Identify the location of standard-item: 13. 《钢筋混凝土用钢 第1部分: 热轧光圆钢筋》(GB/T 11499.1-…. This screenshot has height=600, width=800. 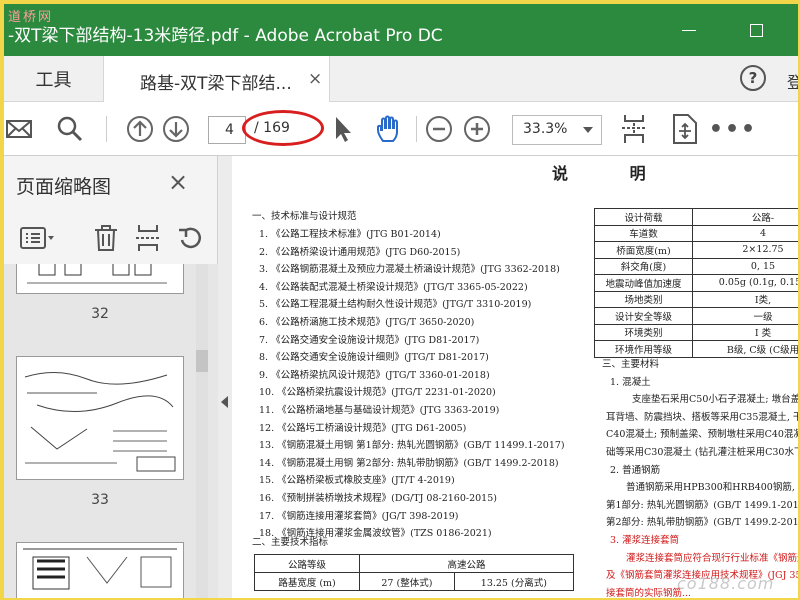
(412, 446).